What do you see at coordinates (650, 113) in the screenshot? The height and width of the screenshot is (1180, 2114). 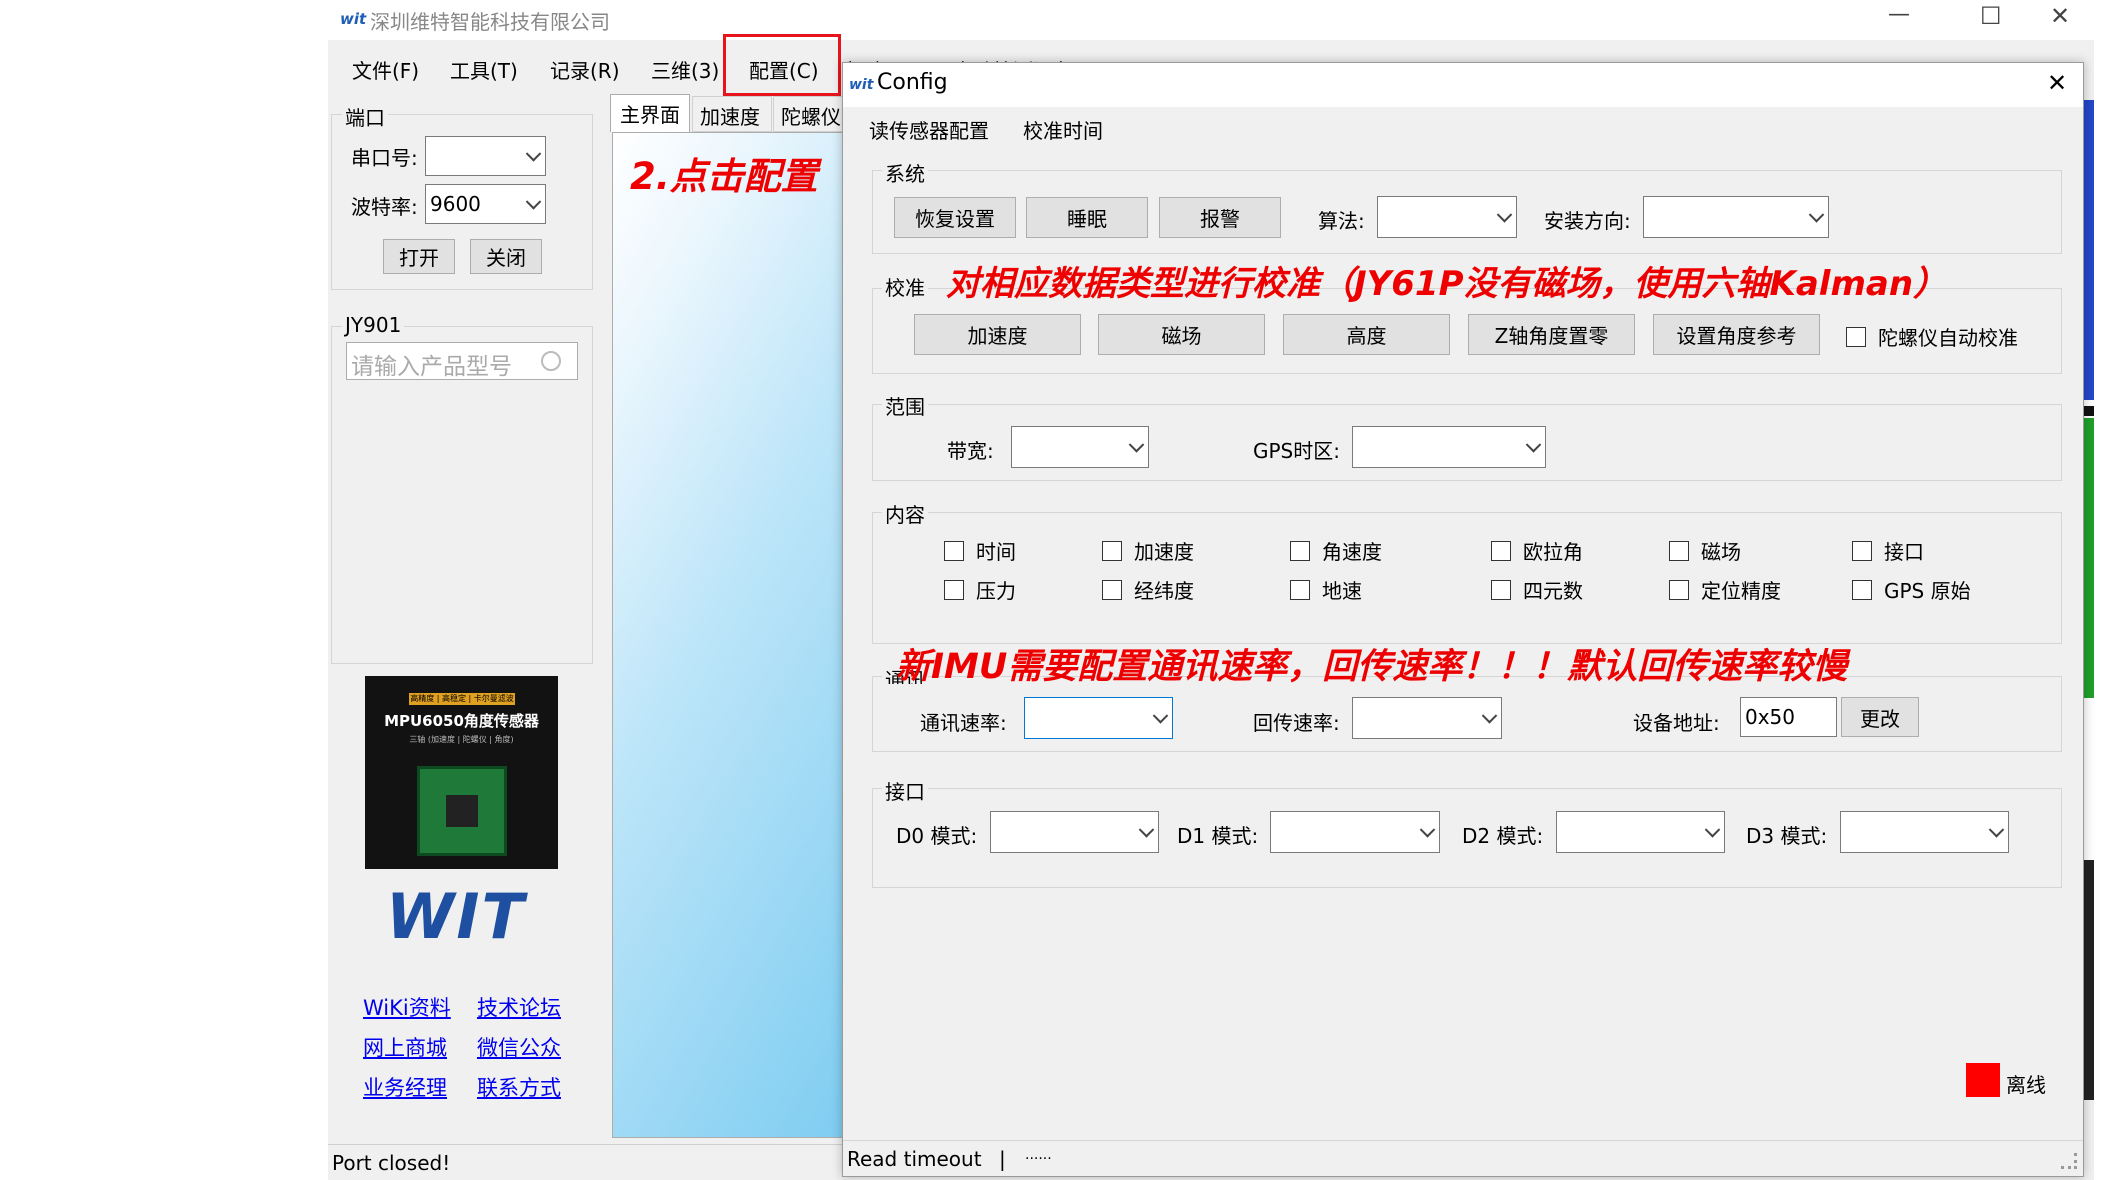 I see `tab-main: 主界面` at bounding box center [650, 113].